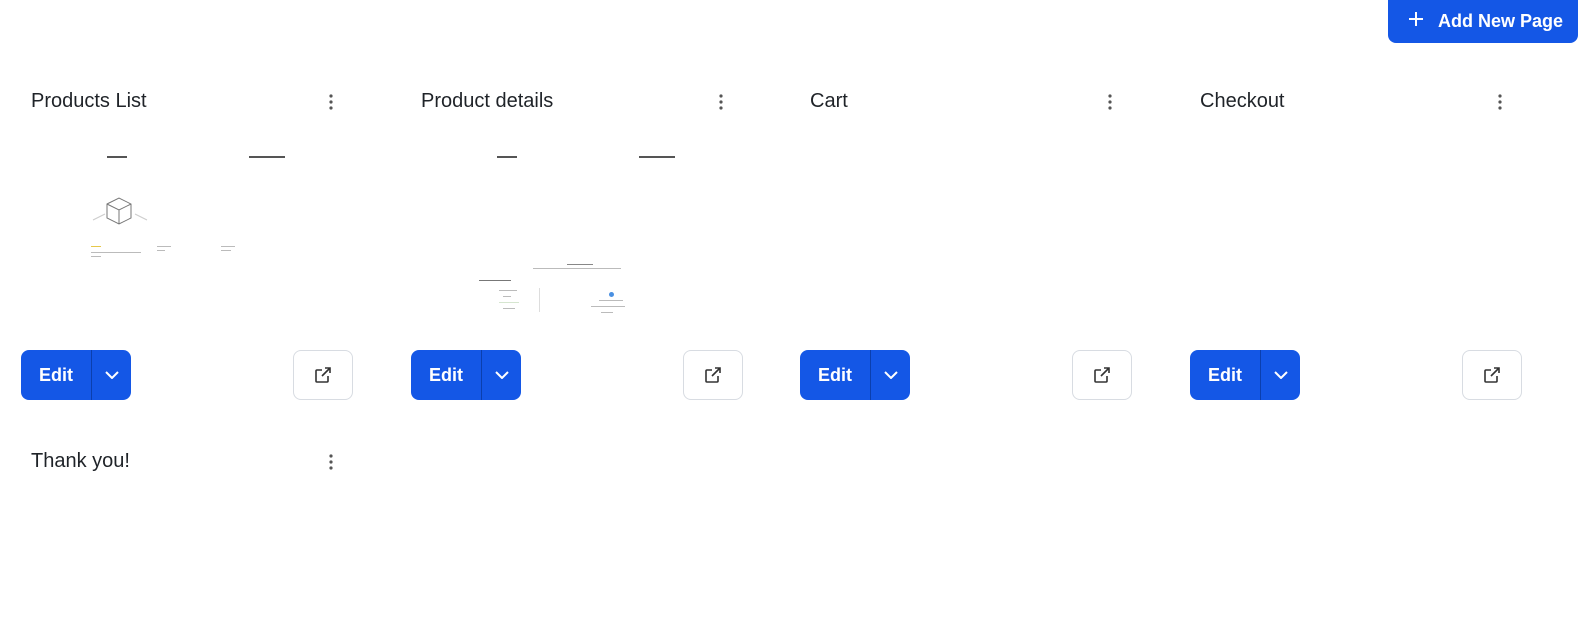 The image size is (1588, 628). Describe the element at coordinates (487, 101) in the screenshot. I see `page-title: Product details` at that location.